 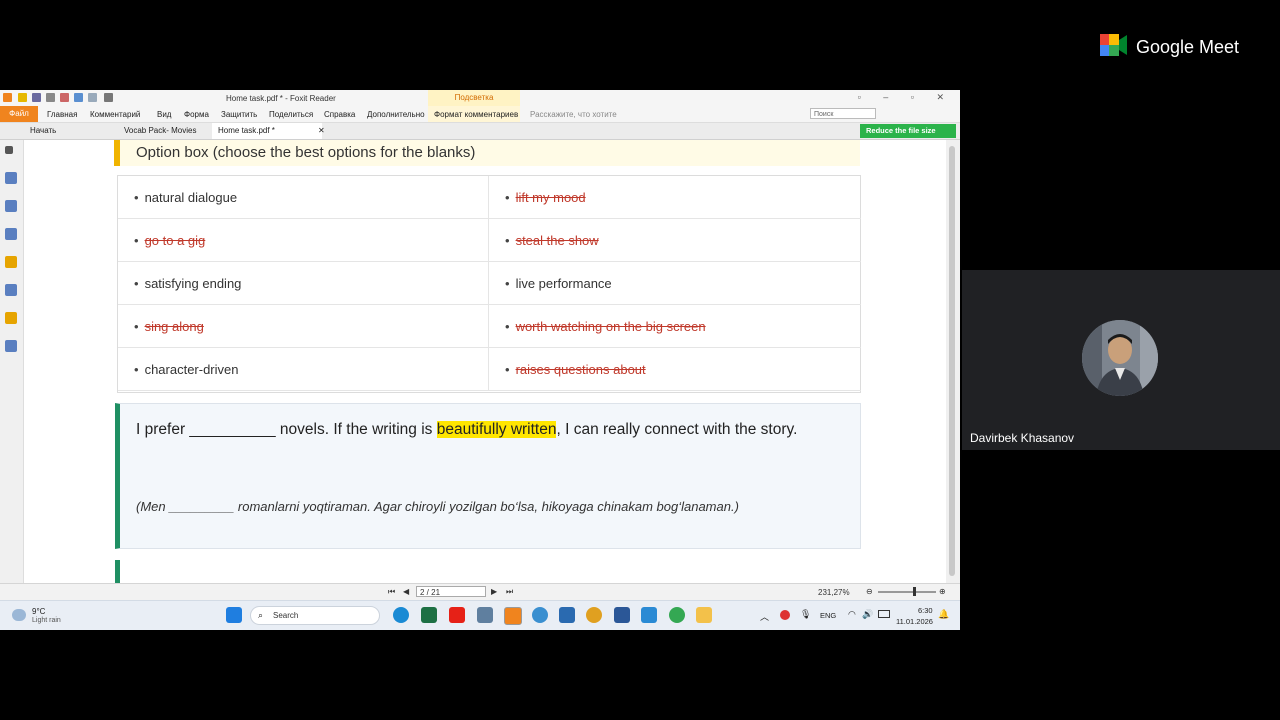 What do you see at coordinates (11, 290) in the screenshot?
I see `attachment-icon` at bounding box center [11, 290].